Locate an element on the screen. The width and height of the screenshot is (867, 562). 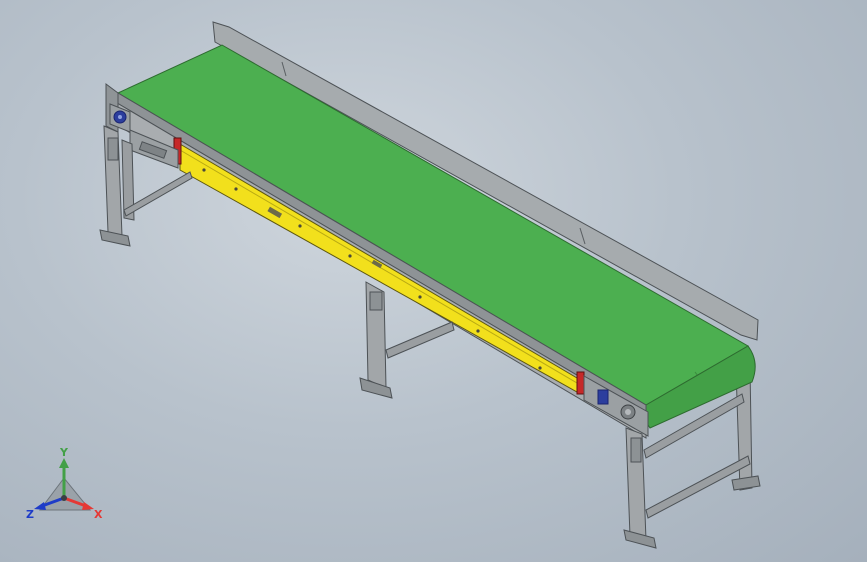
z-axis-label: Z is located at coordinates (30, 514).